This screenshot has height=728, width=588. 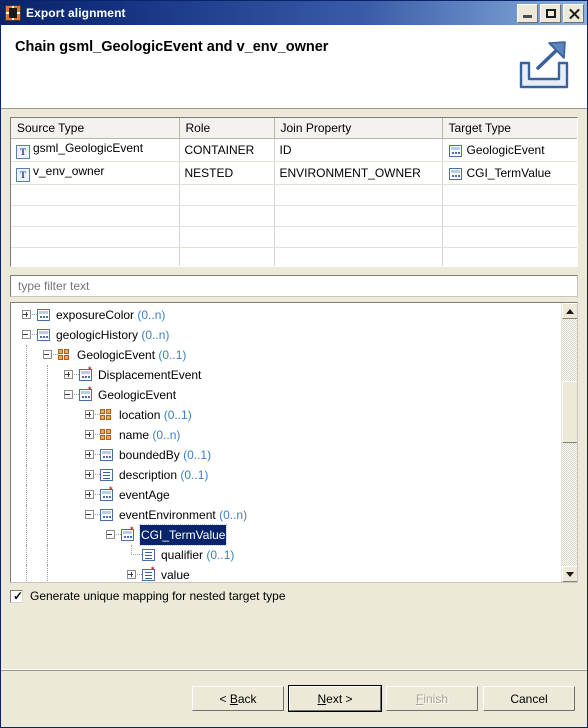 I want to click on scrollbar-track, so click(x=569, y=442).